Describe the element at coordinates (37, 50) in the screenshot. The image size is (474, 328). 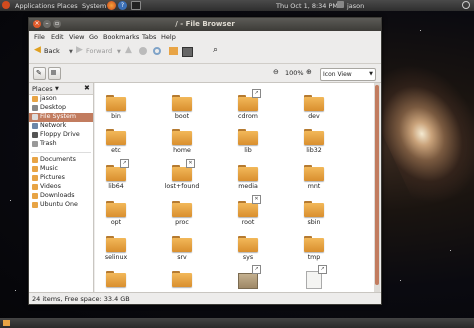
I see `back-arrow-icon: ◀` at that location.